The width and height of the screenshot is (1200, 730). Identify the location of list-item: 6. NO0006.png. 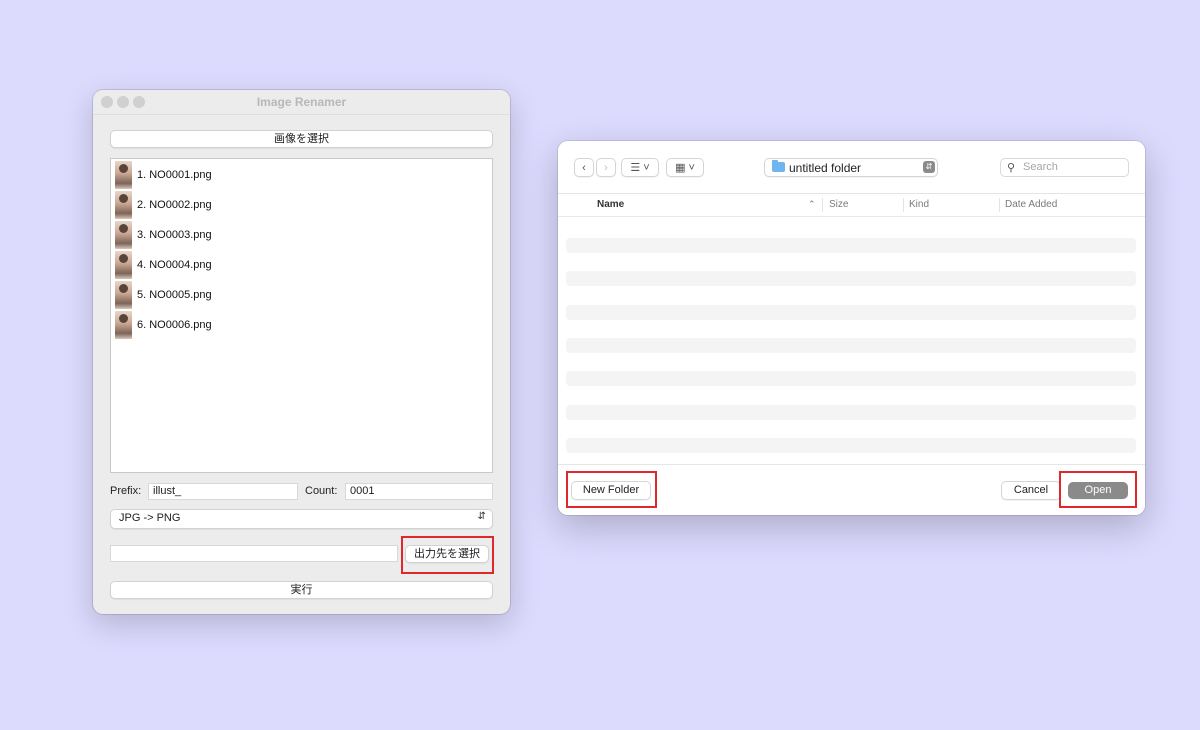
(163, 325).